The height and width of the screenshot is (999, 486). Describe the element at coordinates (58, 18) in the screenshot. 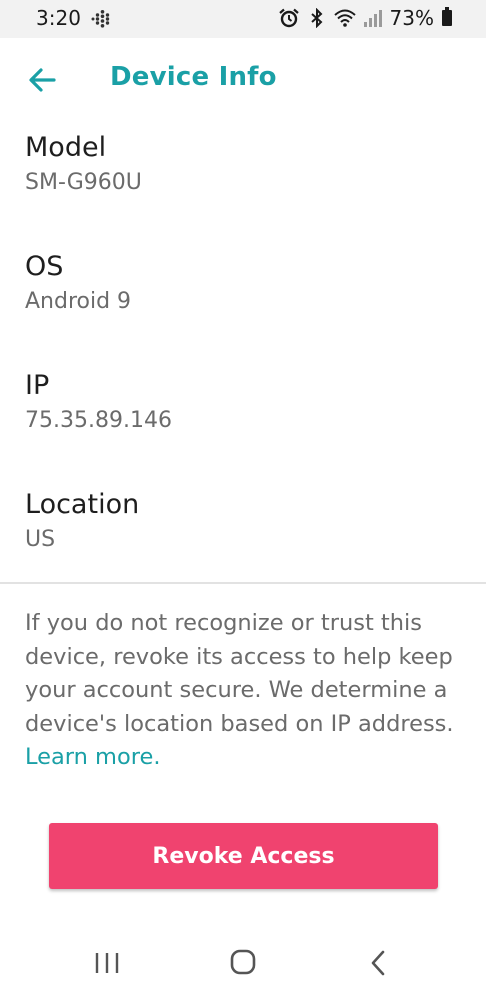

I see `status-time: 3:20` at that location.